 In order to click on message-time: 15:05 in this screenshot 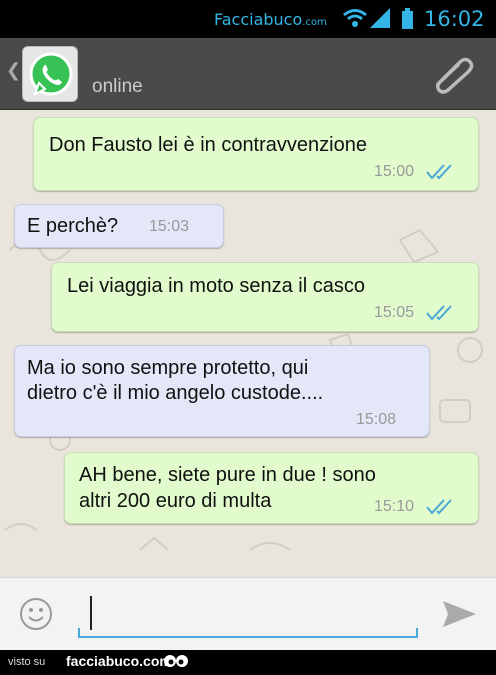, I will do `click(394, 312)`.